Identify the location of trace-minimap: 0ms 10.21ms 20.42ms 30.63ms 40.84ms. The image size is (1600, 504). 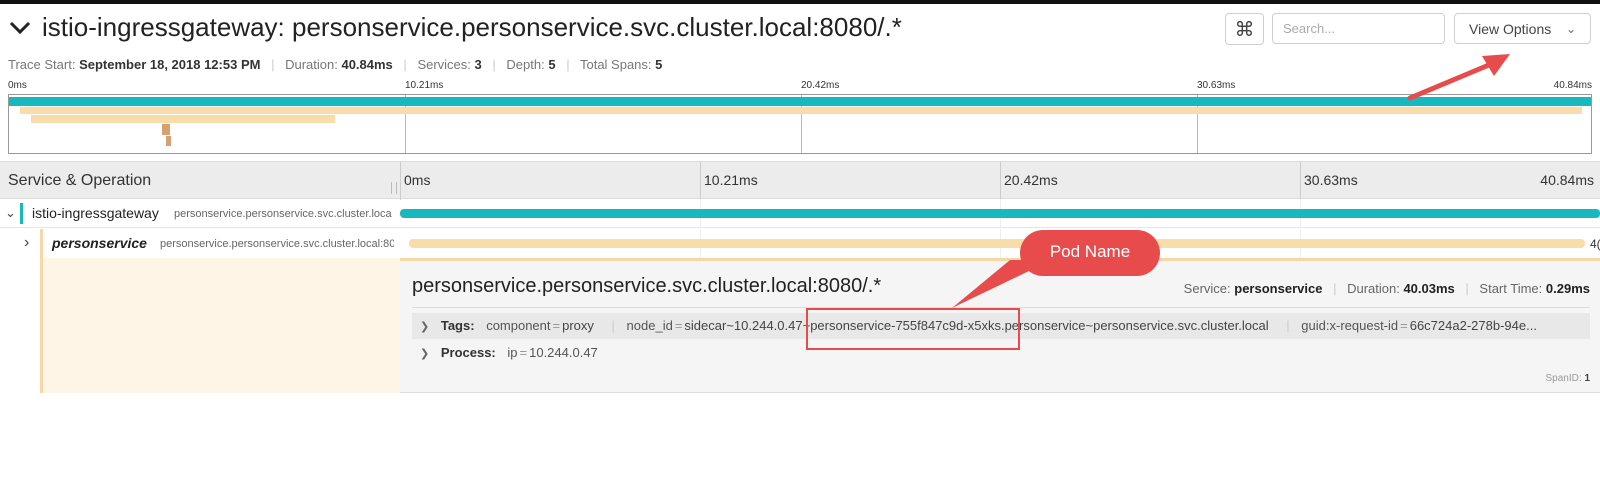
(800, 117).